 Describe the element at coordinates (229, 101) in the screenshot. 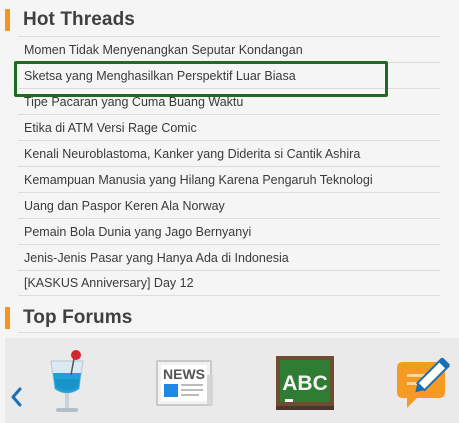

I see `thread-item: Tipe Pacaran yang Cuma Buang Waktu` at that location.